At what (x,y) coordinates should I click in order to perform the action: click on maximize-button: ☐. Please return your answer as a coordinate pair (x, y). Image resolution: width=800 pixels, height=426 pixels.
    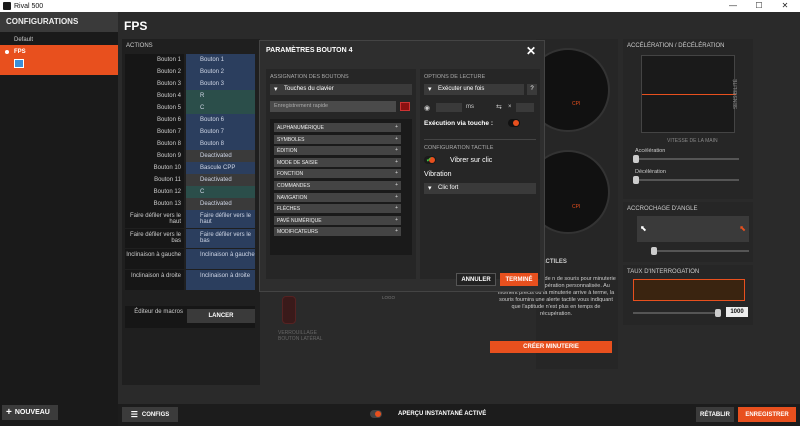
    Looking at the image, I should click on (759, 6).